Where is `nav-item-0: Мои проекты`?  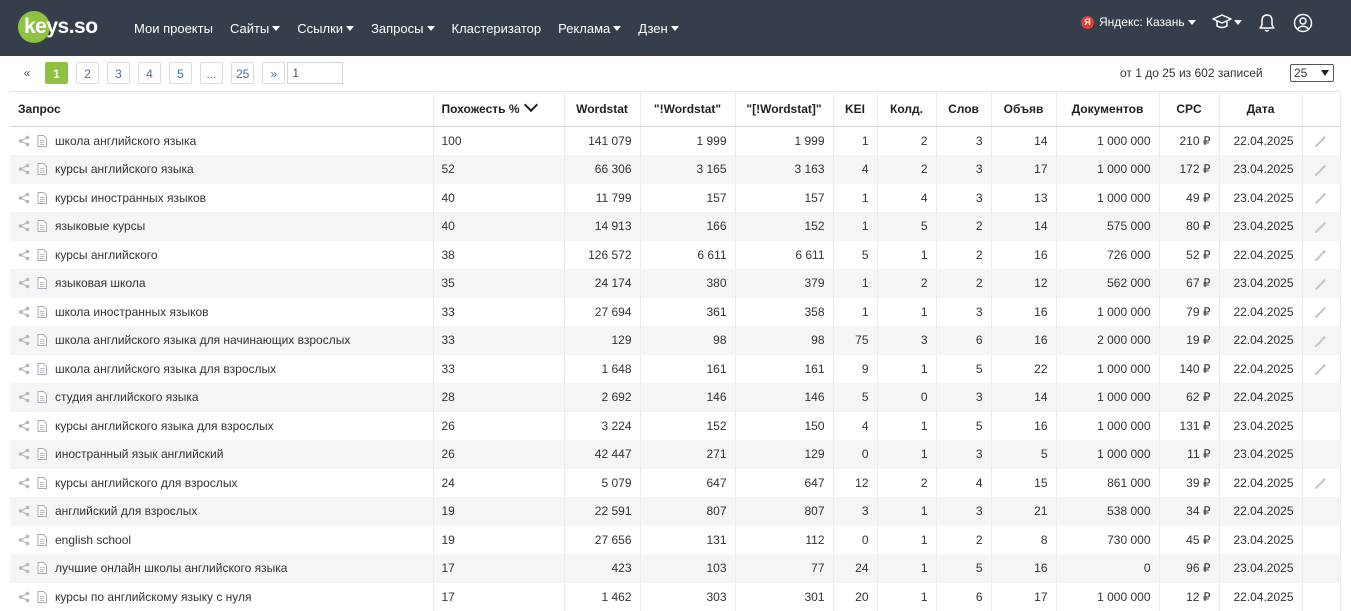 nav-item-0: Мои проекты is located at coordinates (173, 28).